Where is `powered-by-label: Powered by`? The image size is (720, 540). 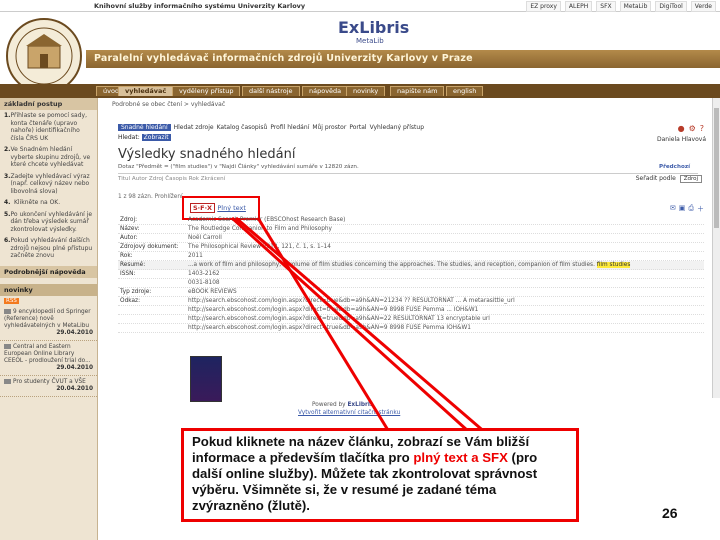
powered-by-label: Powered by is located at coordinates (329, 405).